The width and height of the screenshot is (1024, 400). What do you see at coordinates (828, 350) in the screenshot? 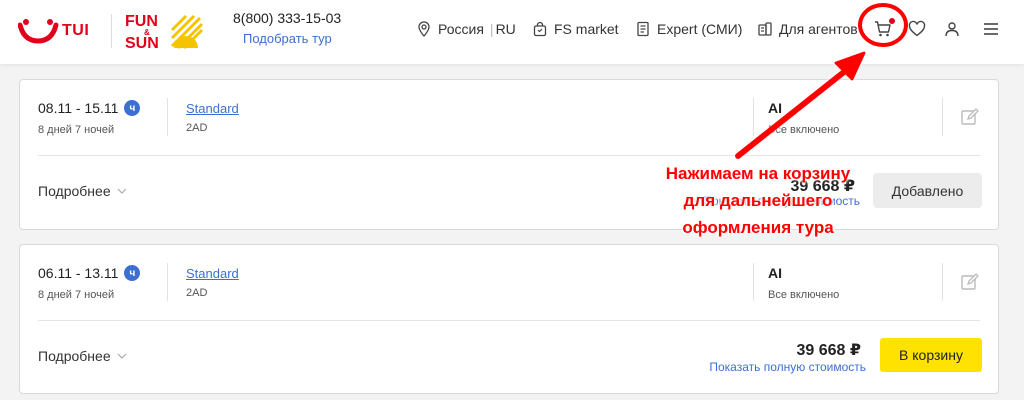
I see `tour-price: 39 668 ₽` at bounding box center [828, 350].